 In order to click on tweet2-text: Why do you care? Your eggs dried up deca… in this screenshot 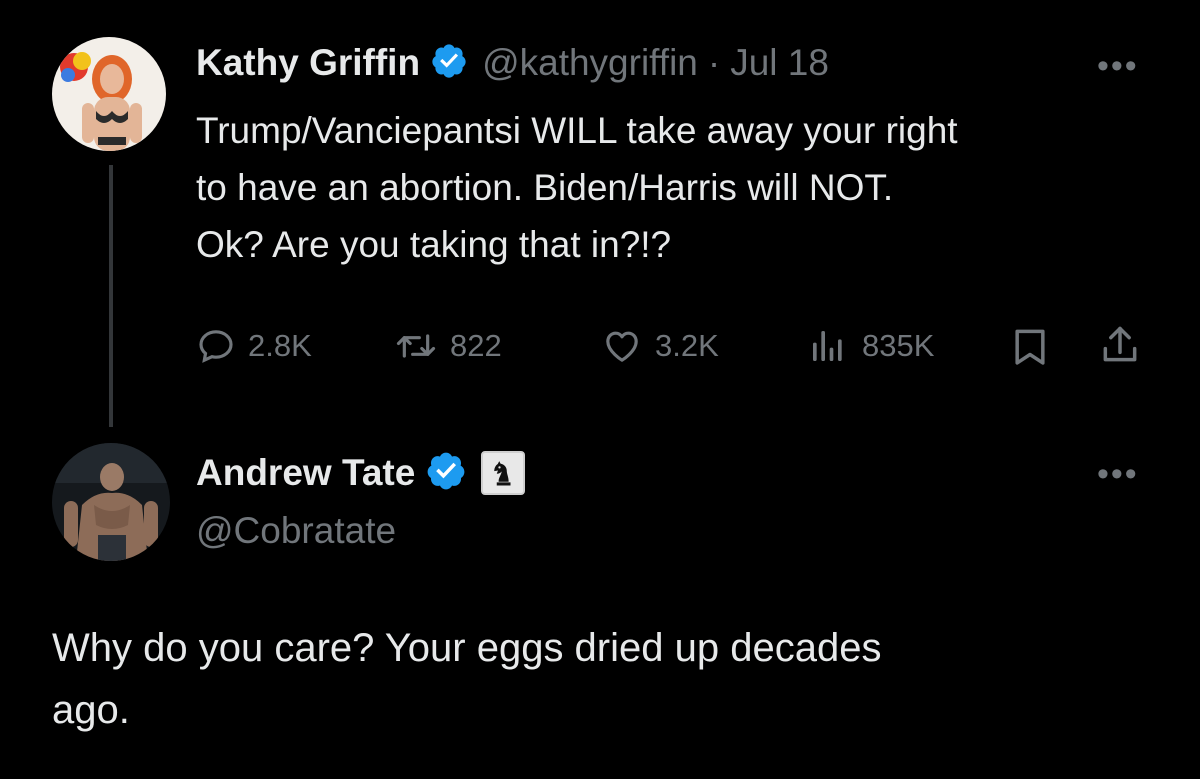, I will do `click(612, 679)`.